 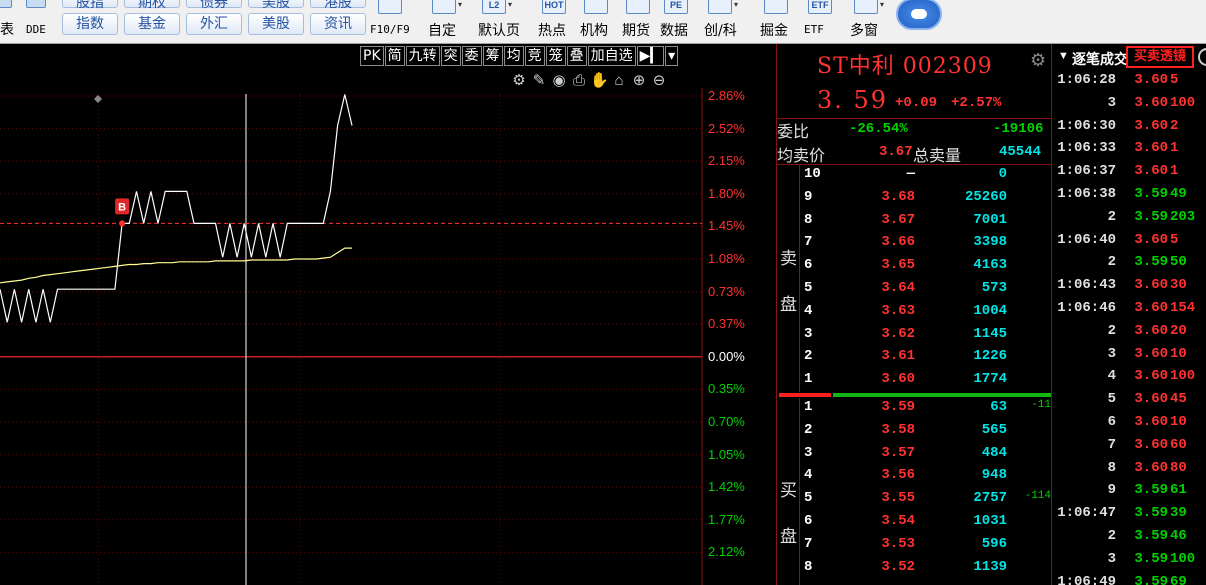 I want to click on sell-level-row: 1 3.60 1774, so click(x=915, y=382).